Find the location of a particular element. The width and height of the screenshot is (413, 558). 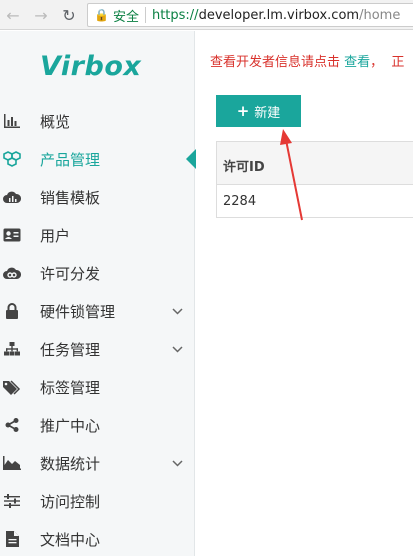

sidebar-item-label: 任务管理 is located at coordinates (70, 349).